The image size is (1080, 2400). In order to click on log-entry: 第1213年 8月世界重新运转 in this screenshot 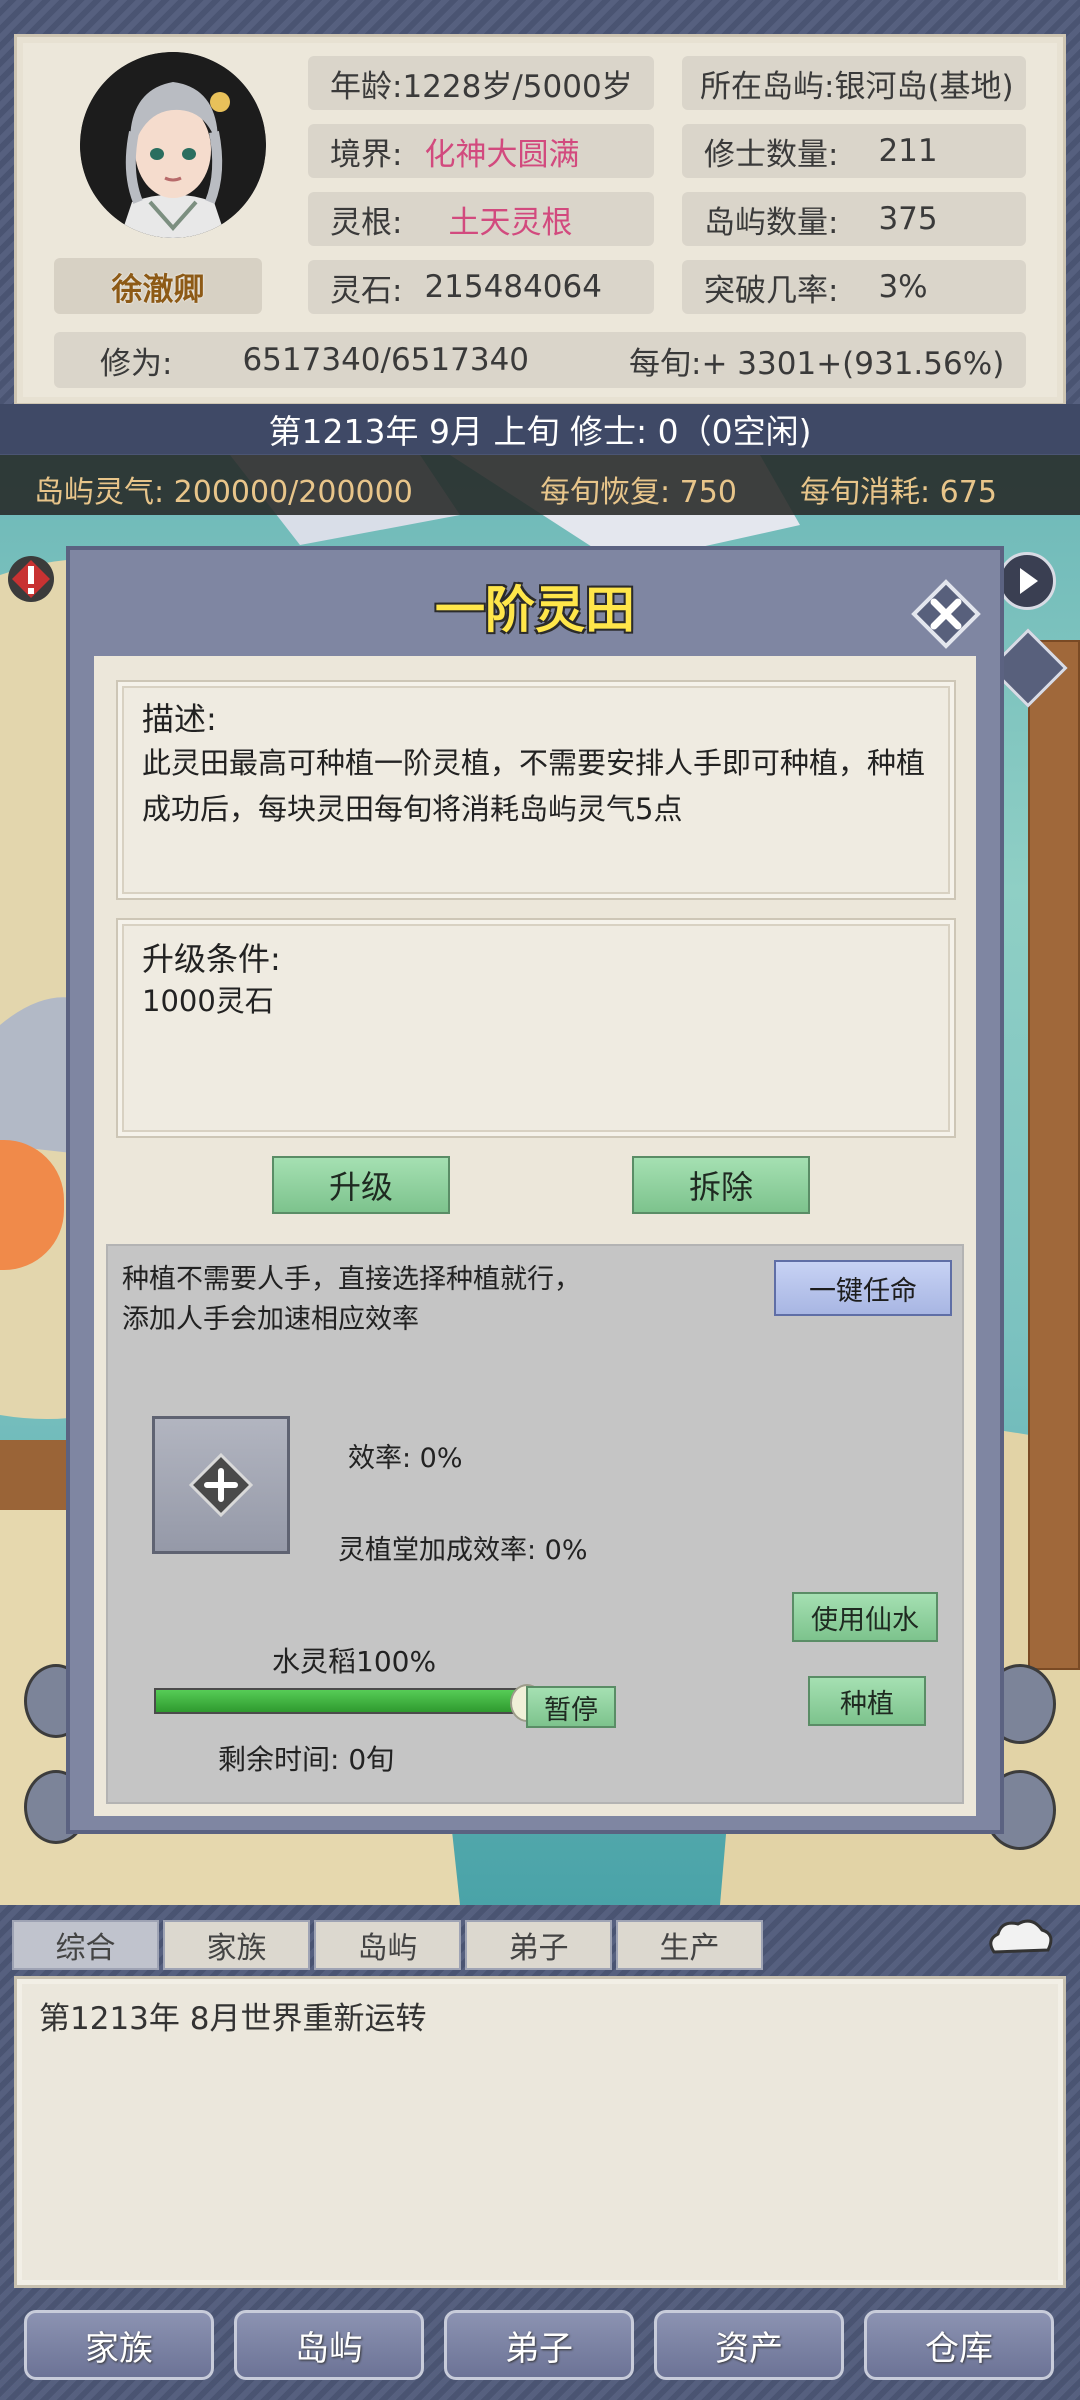, I will do `click(233, 2019)`.